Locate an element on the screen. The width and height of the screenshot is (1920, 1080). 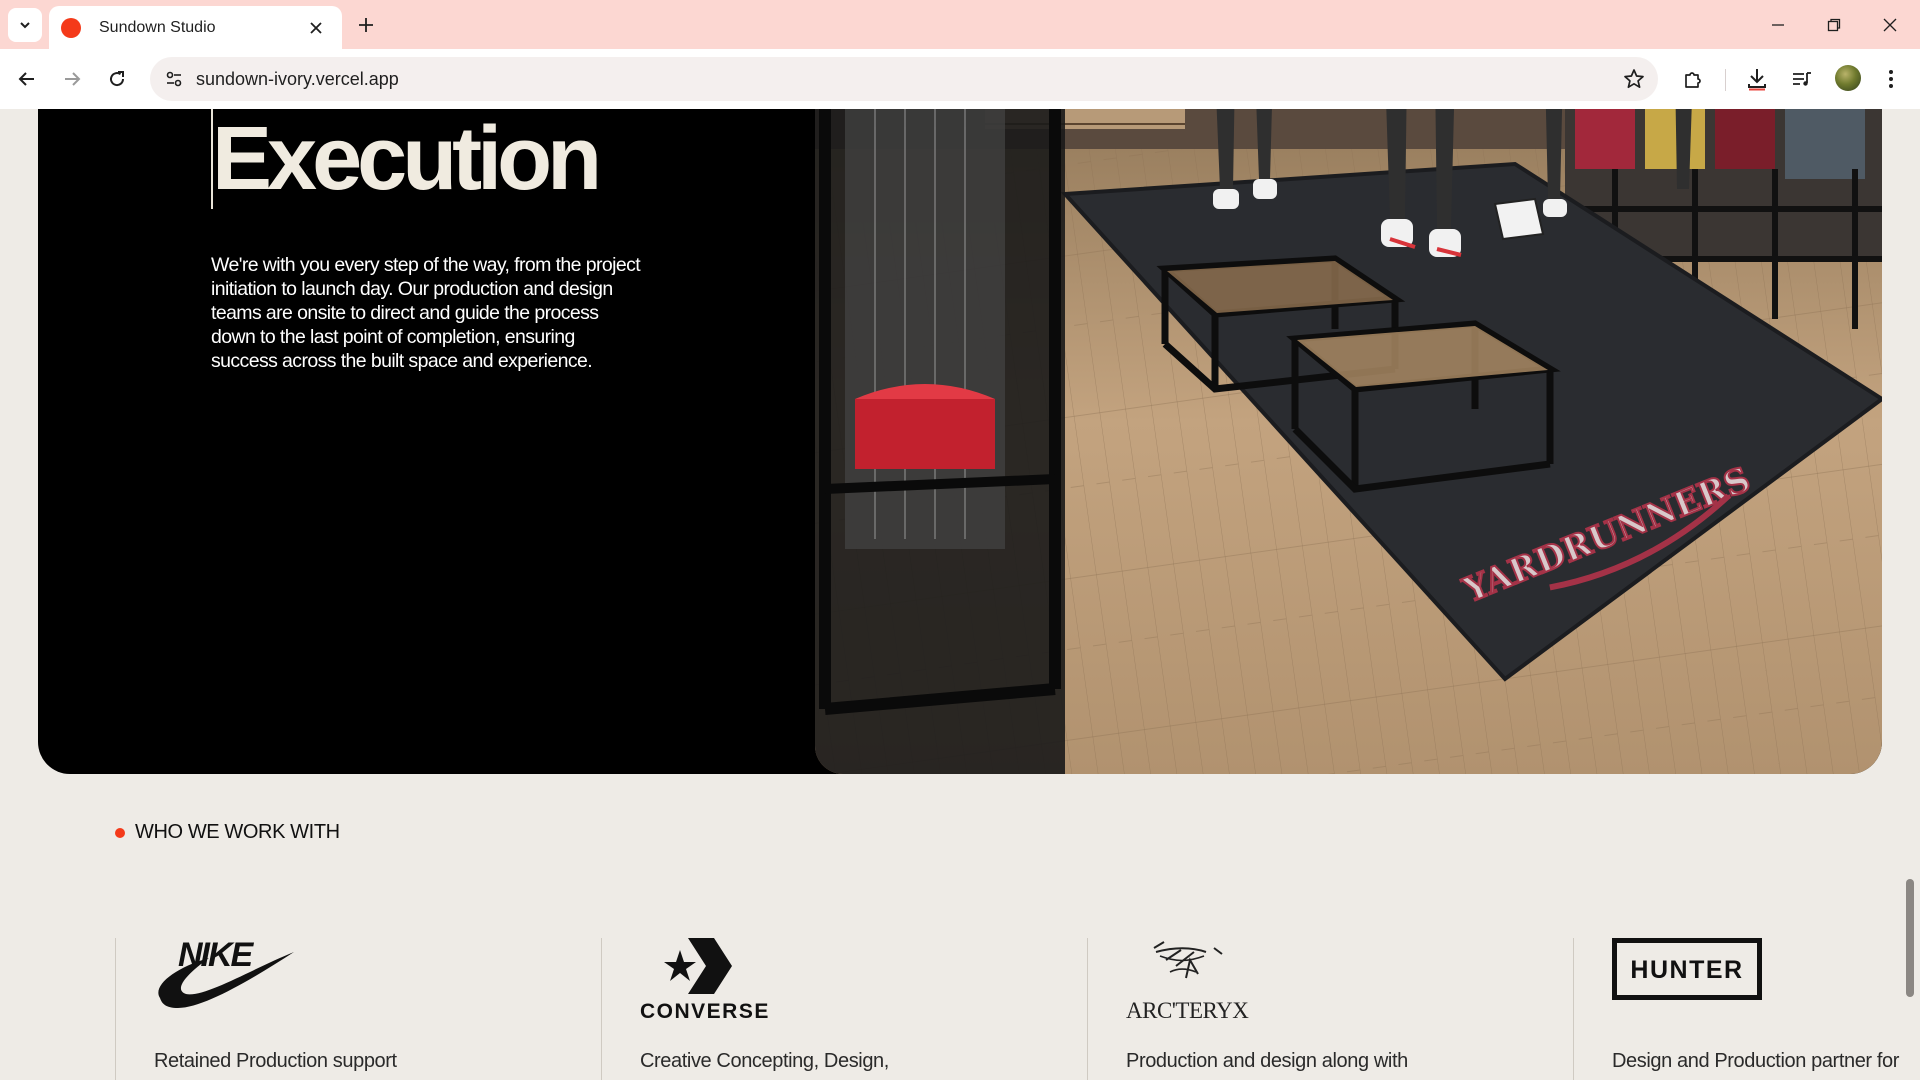
puzzle-icon is located at coordinates (1693, 80).